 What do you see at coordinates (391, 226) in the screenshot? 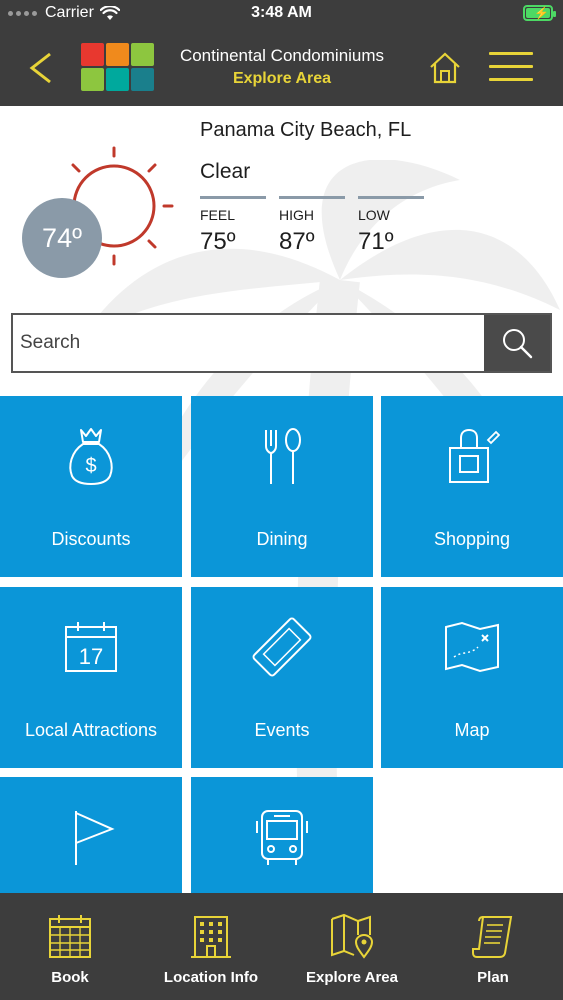
I see `stat-low: LOW 71º` at bounding box center [391, 226].